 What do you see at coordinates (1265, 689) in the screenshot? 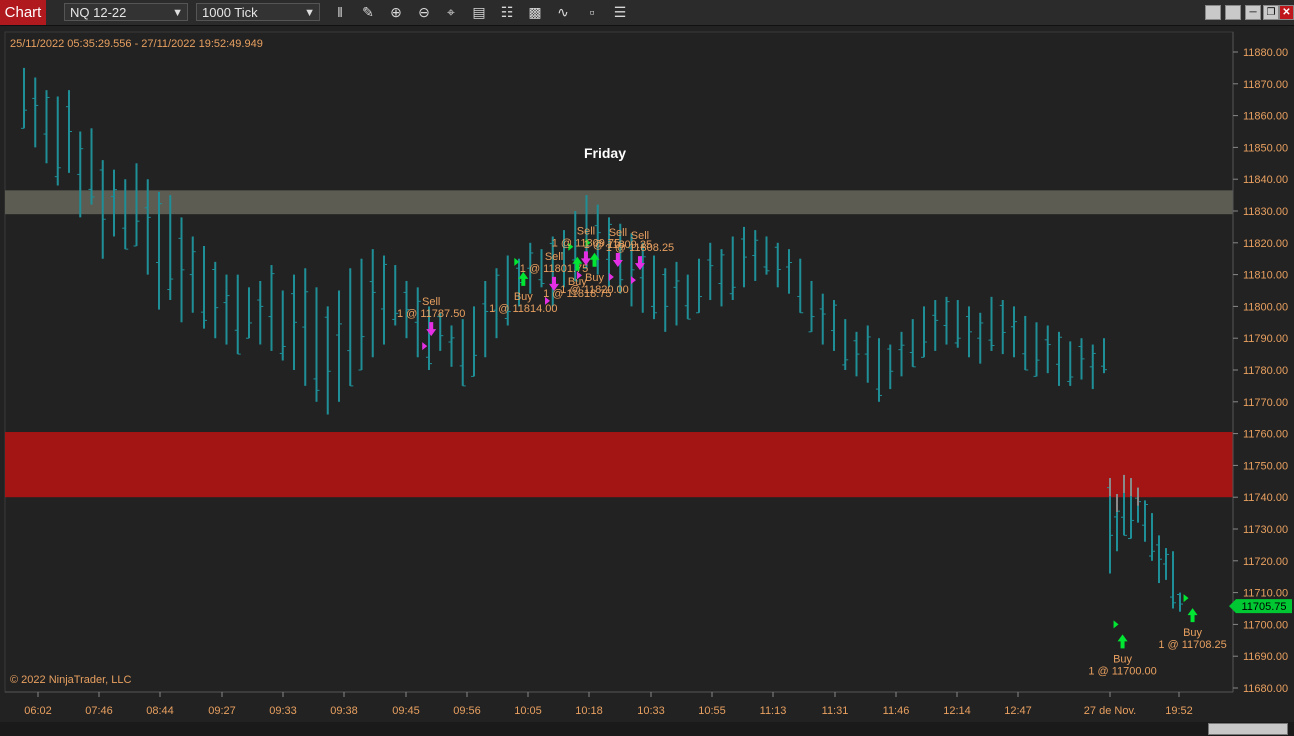
I see `price-tick-label: 11680.00` at bounding box center [1265, 689].